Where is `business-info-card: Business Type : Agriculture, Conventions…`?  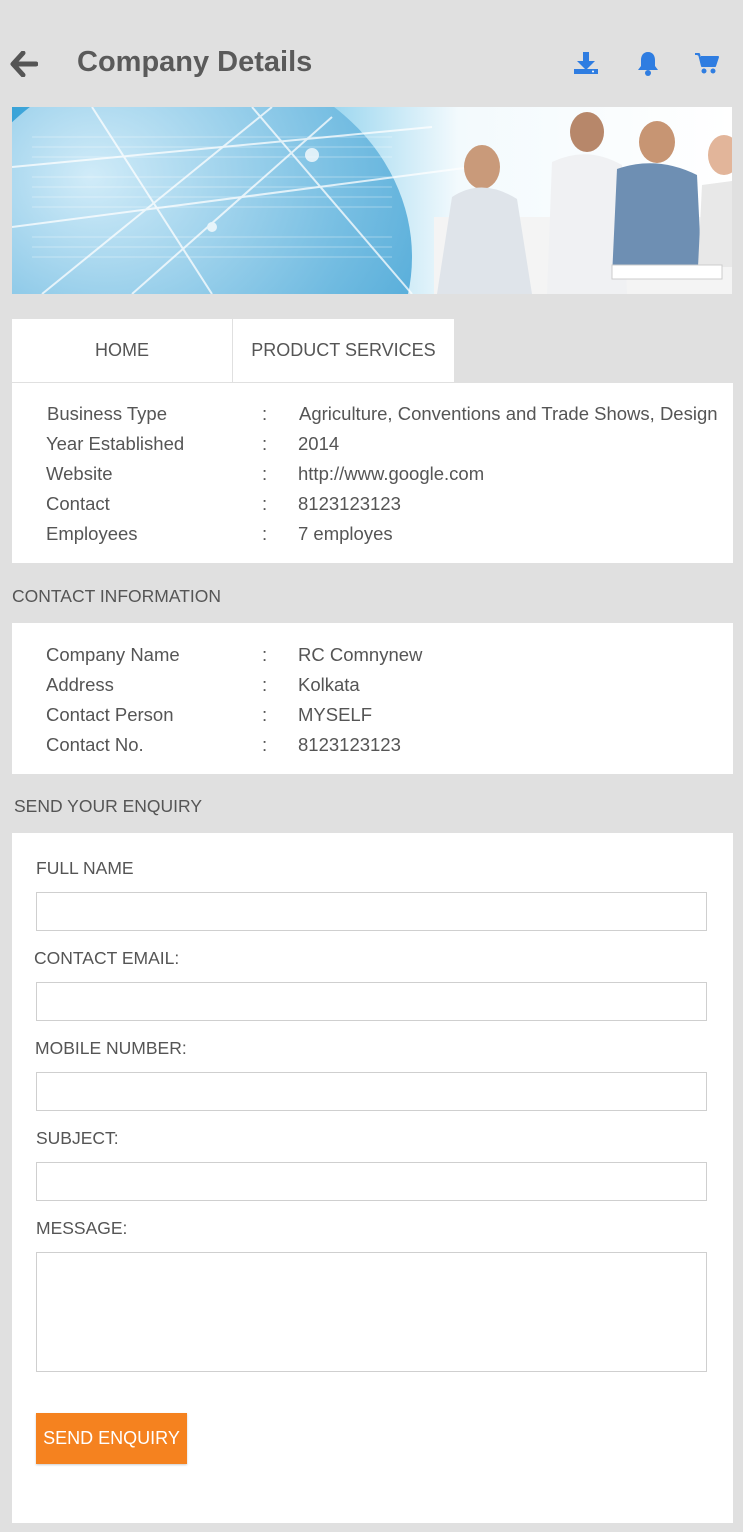
business-info-card: Business Type : Agriculture, Conventions… is located at coordinates (372, 473).